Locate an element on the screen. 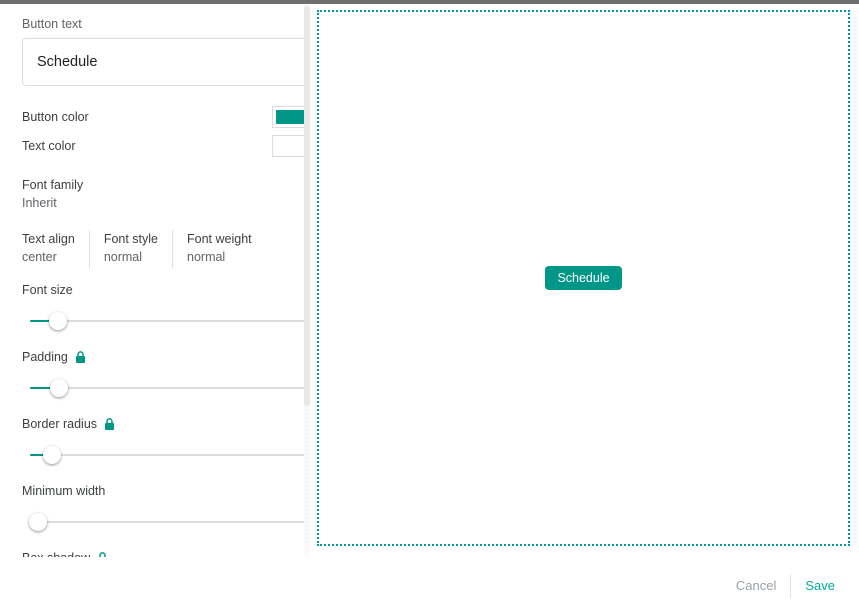 The width and height of the screenshot is (859, 614). button-text-field-group: Button text is located at coordinates (166, 51).